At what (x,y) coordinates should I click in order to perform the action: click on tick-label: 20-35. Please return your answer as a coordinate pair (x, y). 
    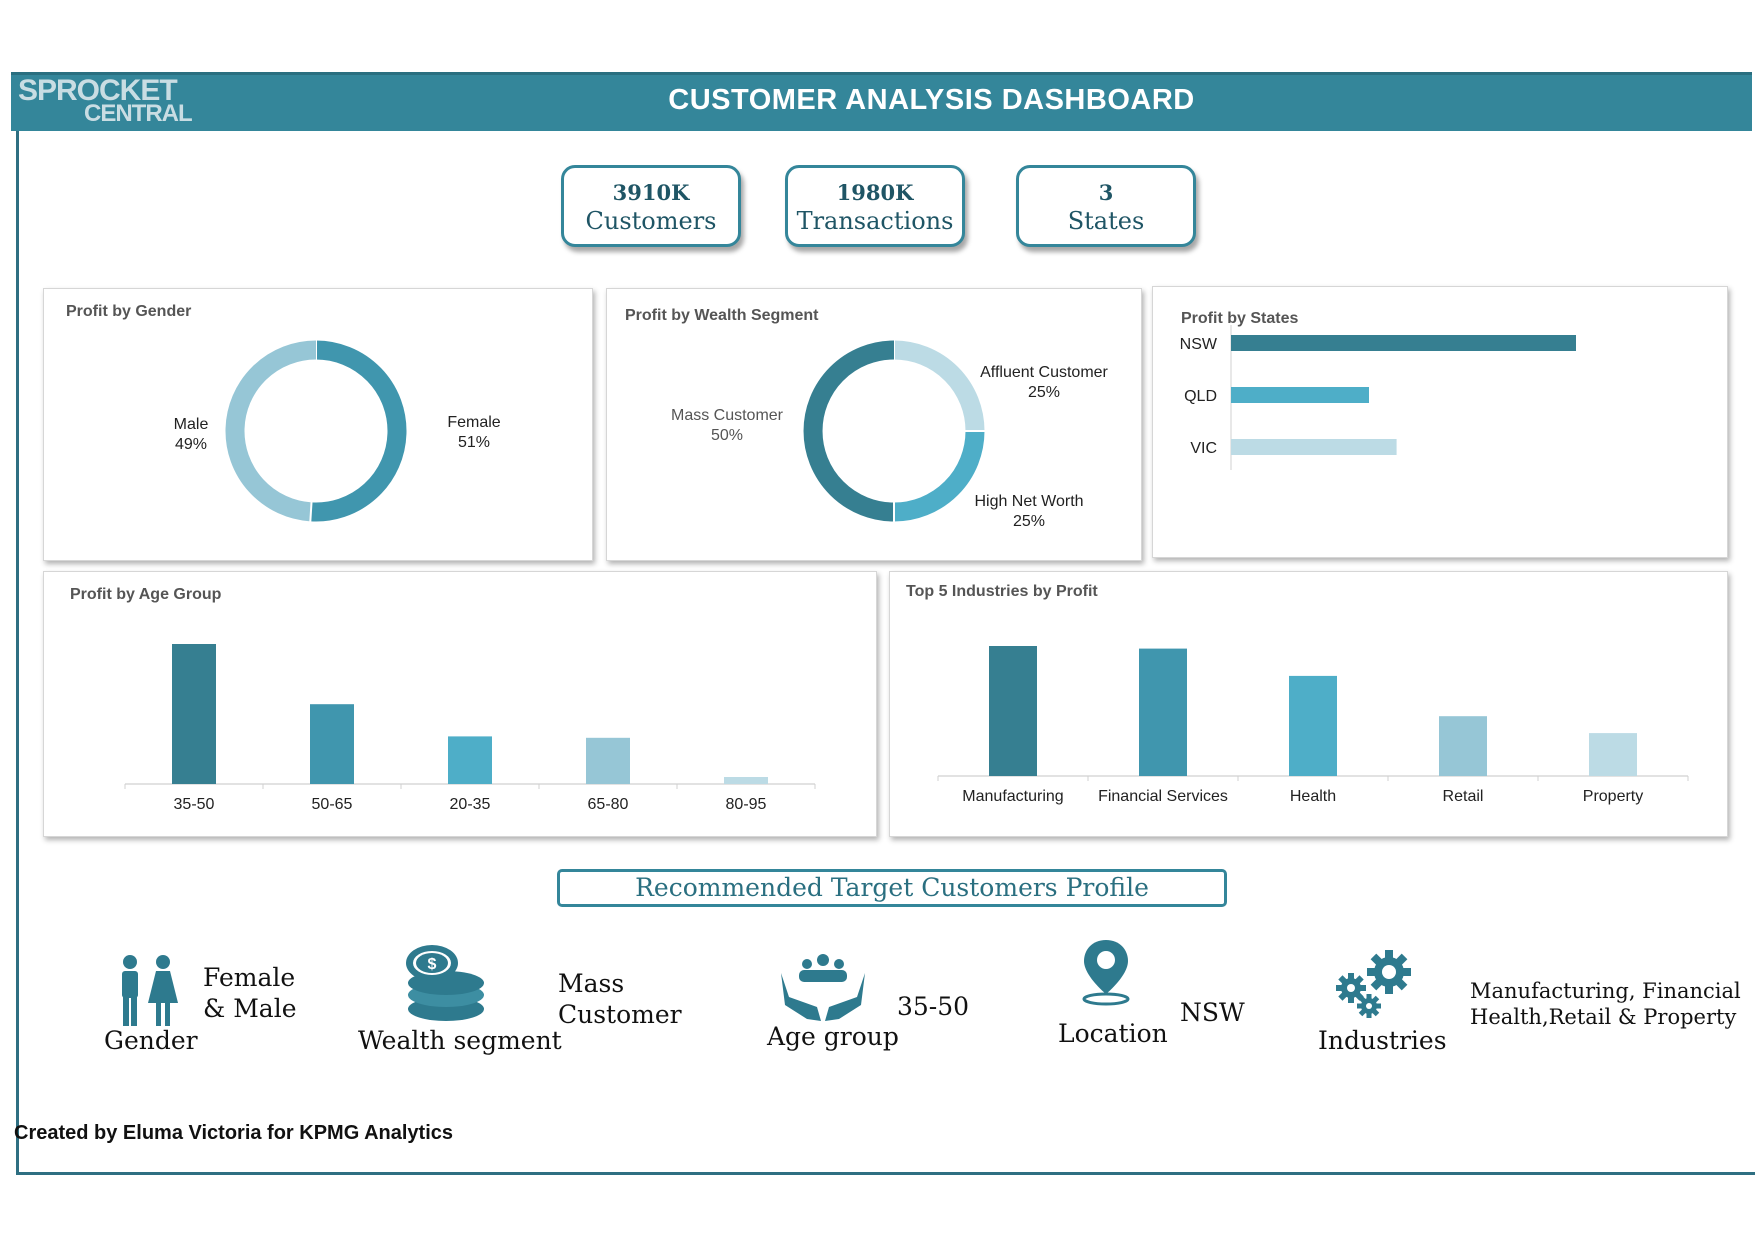
    Looking at the image, I should click on (470, 804).